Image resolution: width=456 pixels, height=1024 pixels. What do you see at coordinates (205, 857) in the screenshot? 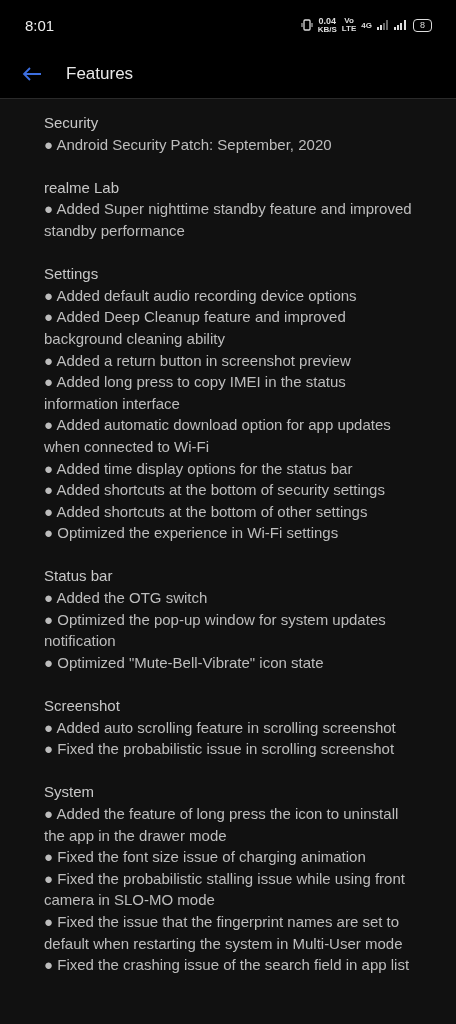
I see `feature-item: ● Fixed the font size issue of charging animation` at bounding box center [205, 857].